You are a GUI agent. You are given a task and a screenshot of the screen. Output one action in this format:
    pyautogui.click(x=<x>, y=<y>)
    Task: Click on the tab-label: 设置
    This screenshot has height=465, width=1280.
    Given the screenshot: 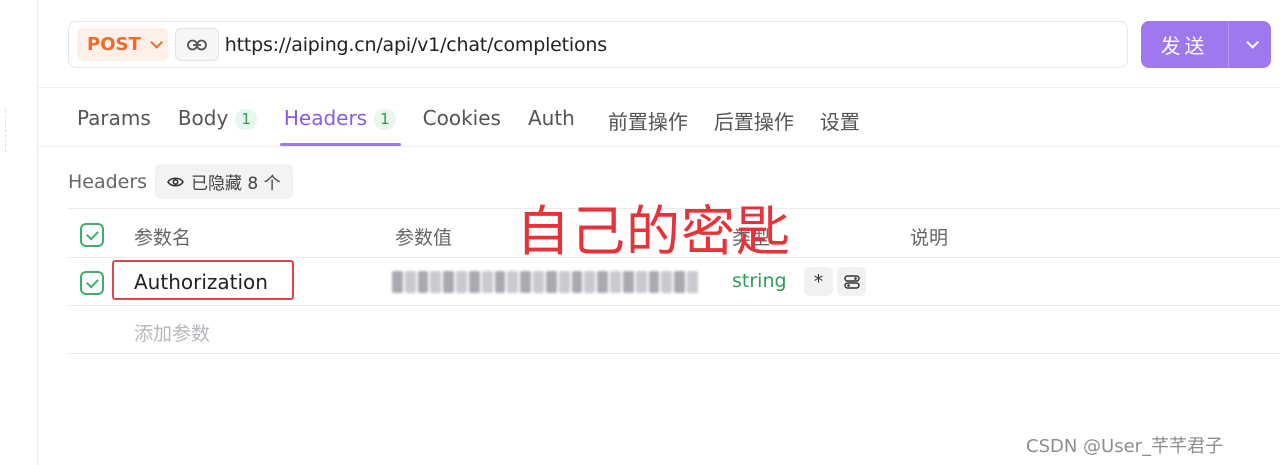 What is the action you would take?
    pyautogui.click(x=839, y=122)
    